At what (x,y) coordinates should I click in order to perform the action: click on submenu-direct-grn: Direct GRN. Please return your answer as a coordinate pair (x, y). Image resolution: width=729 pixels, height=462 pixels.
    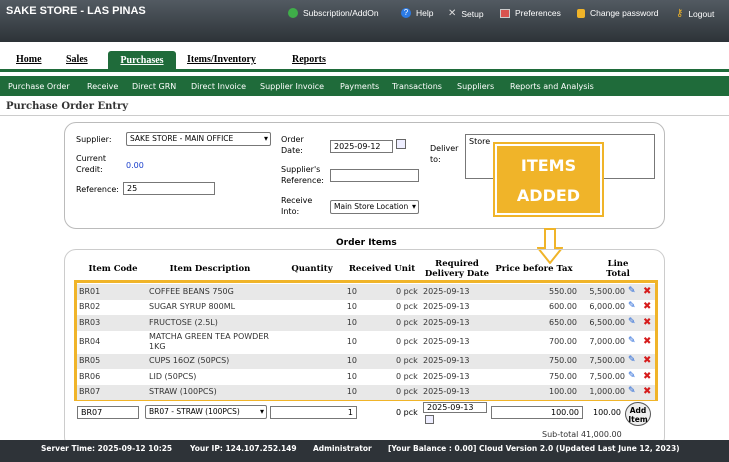
    Looking at the image, I should click on (154, 86).